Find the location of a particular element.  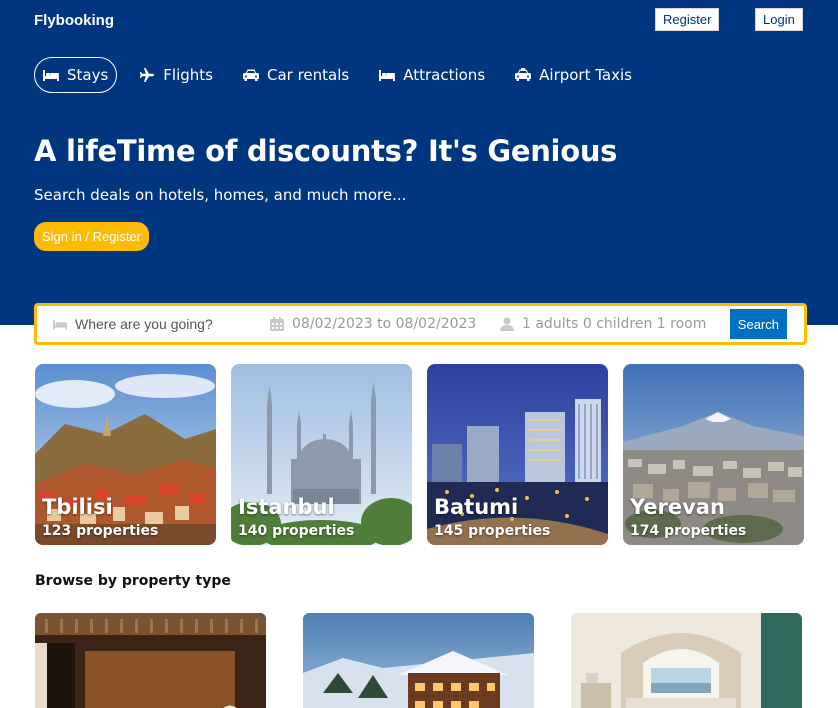

person-icon is located at coordinates (507, 324).